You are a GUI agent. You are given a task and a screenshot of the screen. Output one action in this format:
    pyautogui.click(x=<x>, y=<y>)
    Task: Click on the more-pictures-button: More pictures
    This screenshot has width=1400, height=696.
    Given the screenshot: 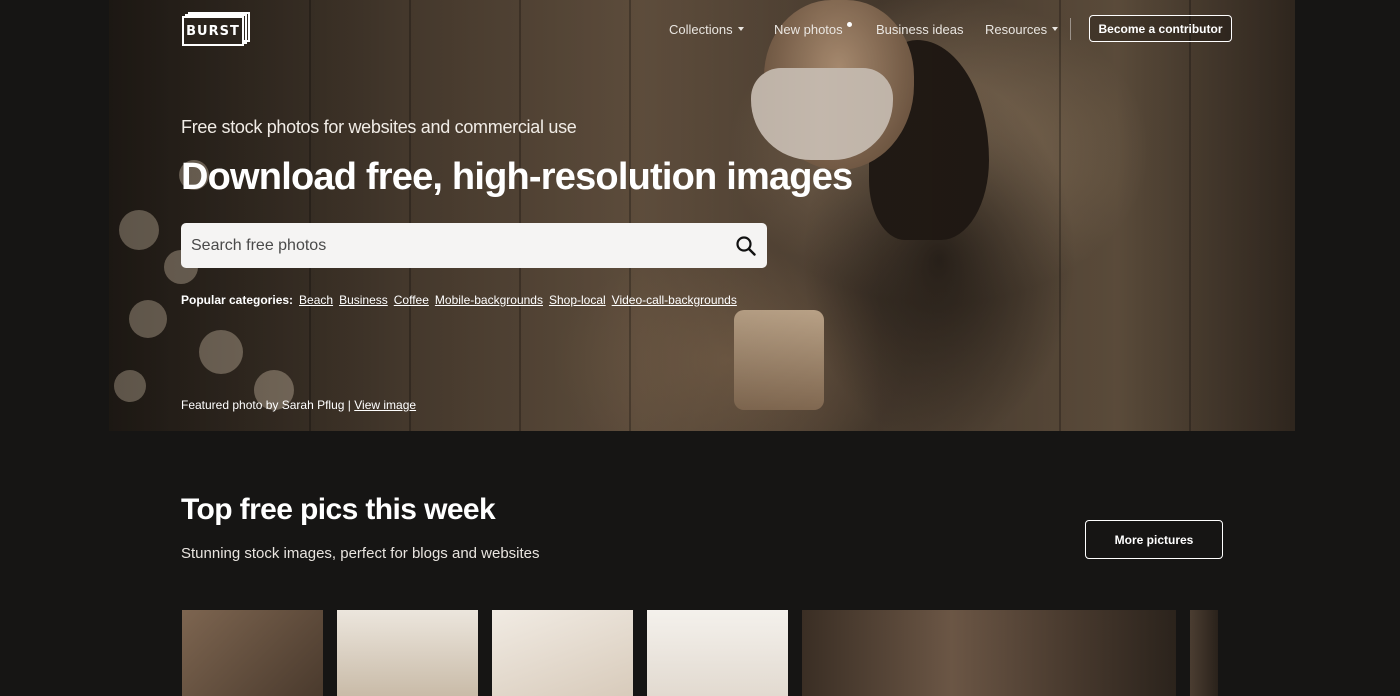 What is the action you would take?
    pyautogui.click(x=1154, y=539)
    